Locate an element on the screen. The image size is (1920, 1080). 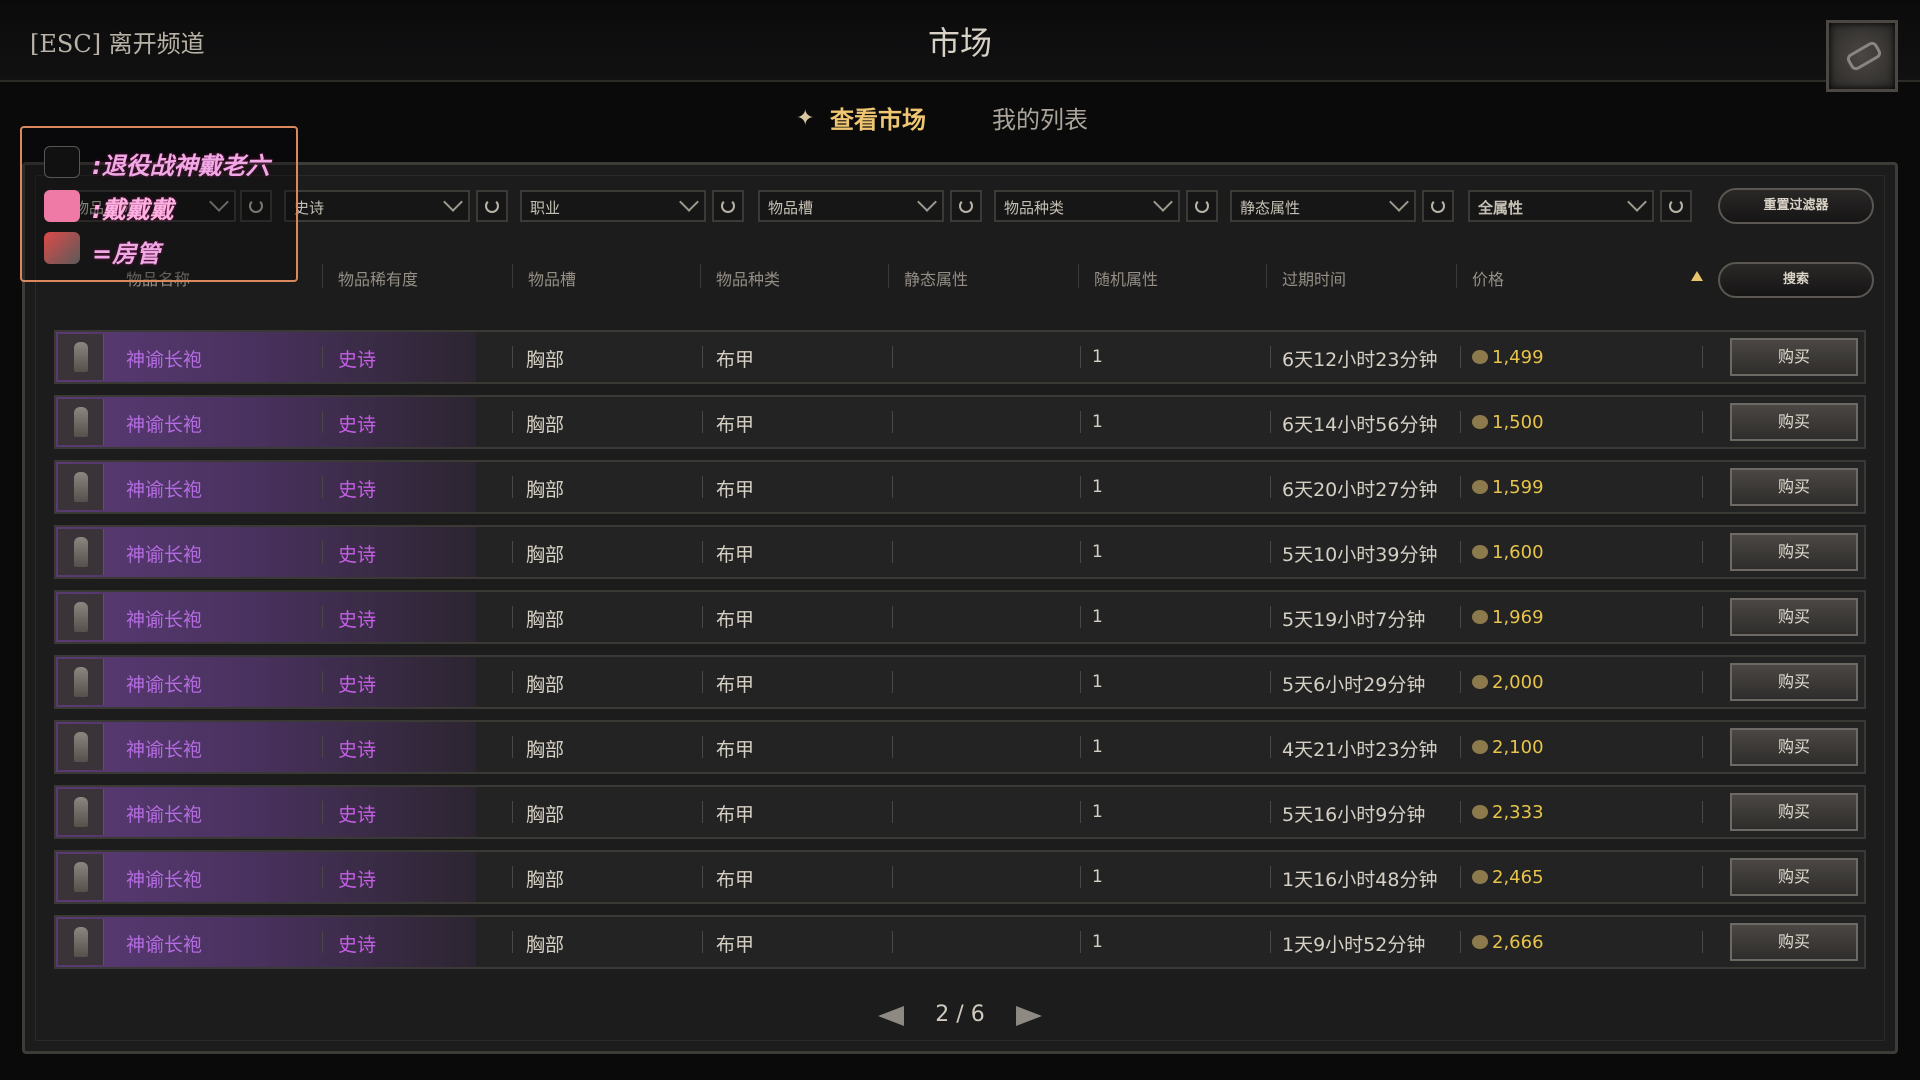
flashlight-button is located at coordinates (1862, 56).